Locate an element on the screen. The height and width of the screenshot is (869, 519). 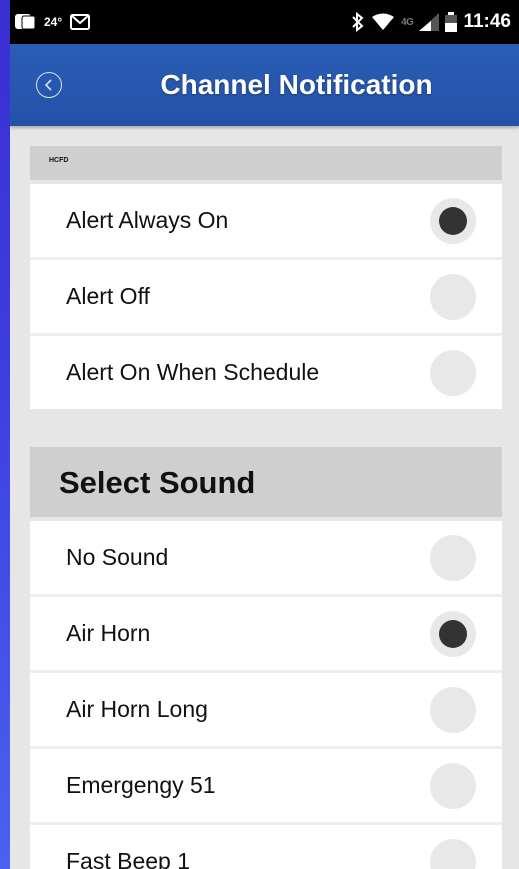
app-bar: Channel Notification is located at coordinates (264, 85).